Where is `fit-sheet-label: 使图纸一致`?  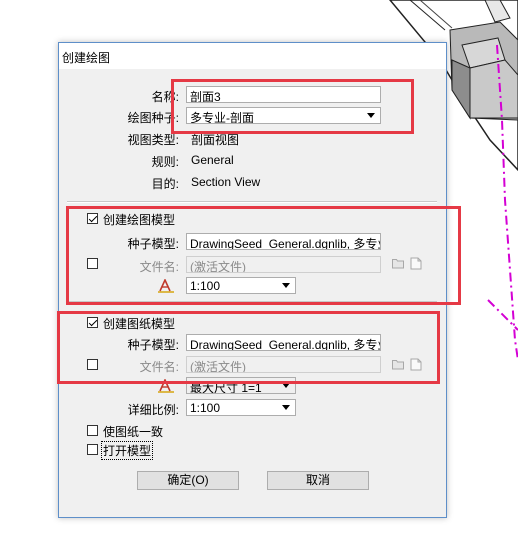 fit-sheet-label: 使图纸一致 is located at coordinates (133, 432).